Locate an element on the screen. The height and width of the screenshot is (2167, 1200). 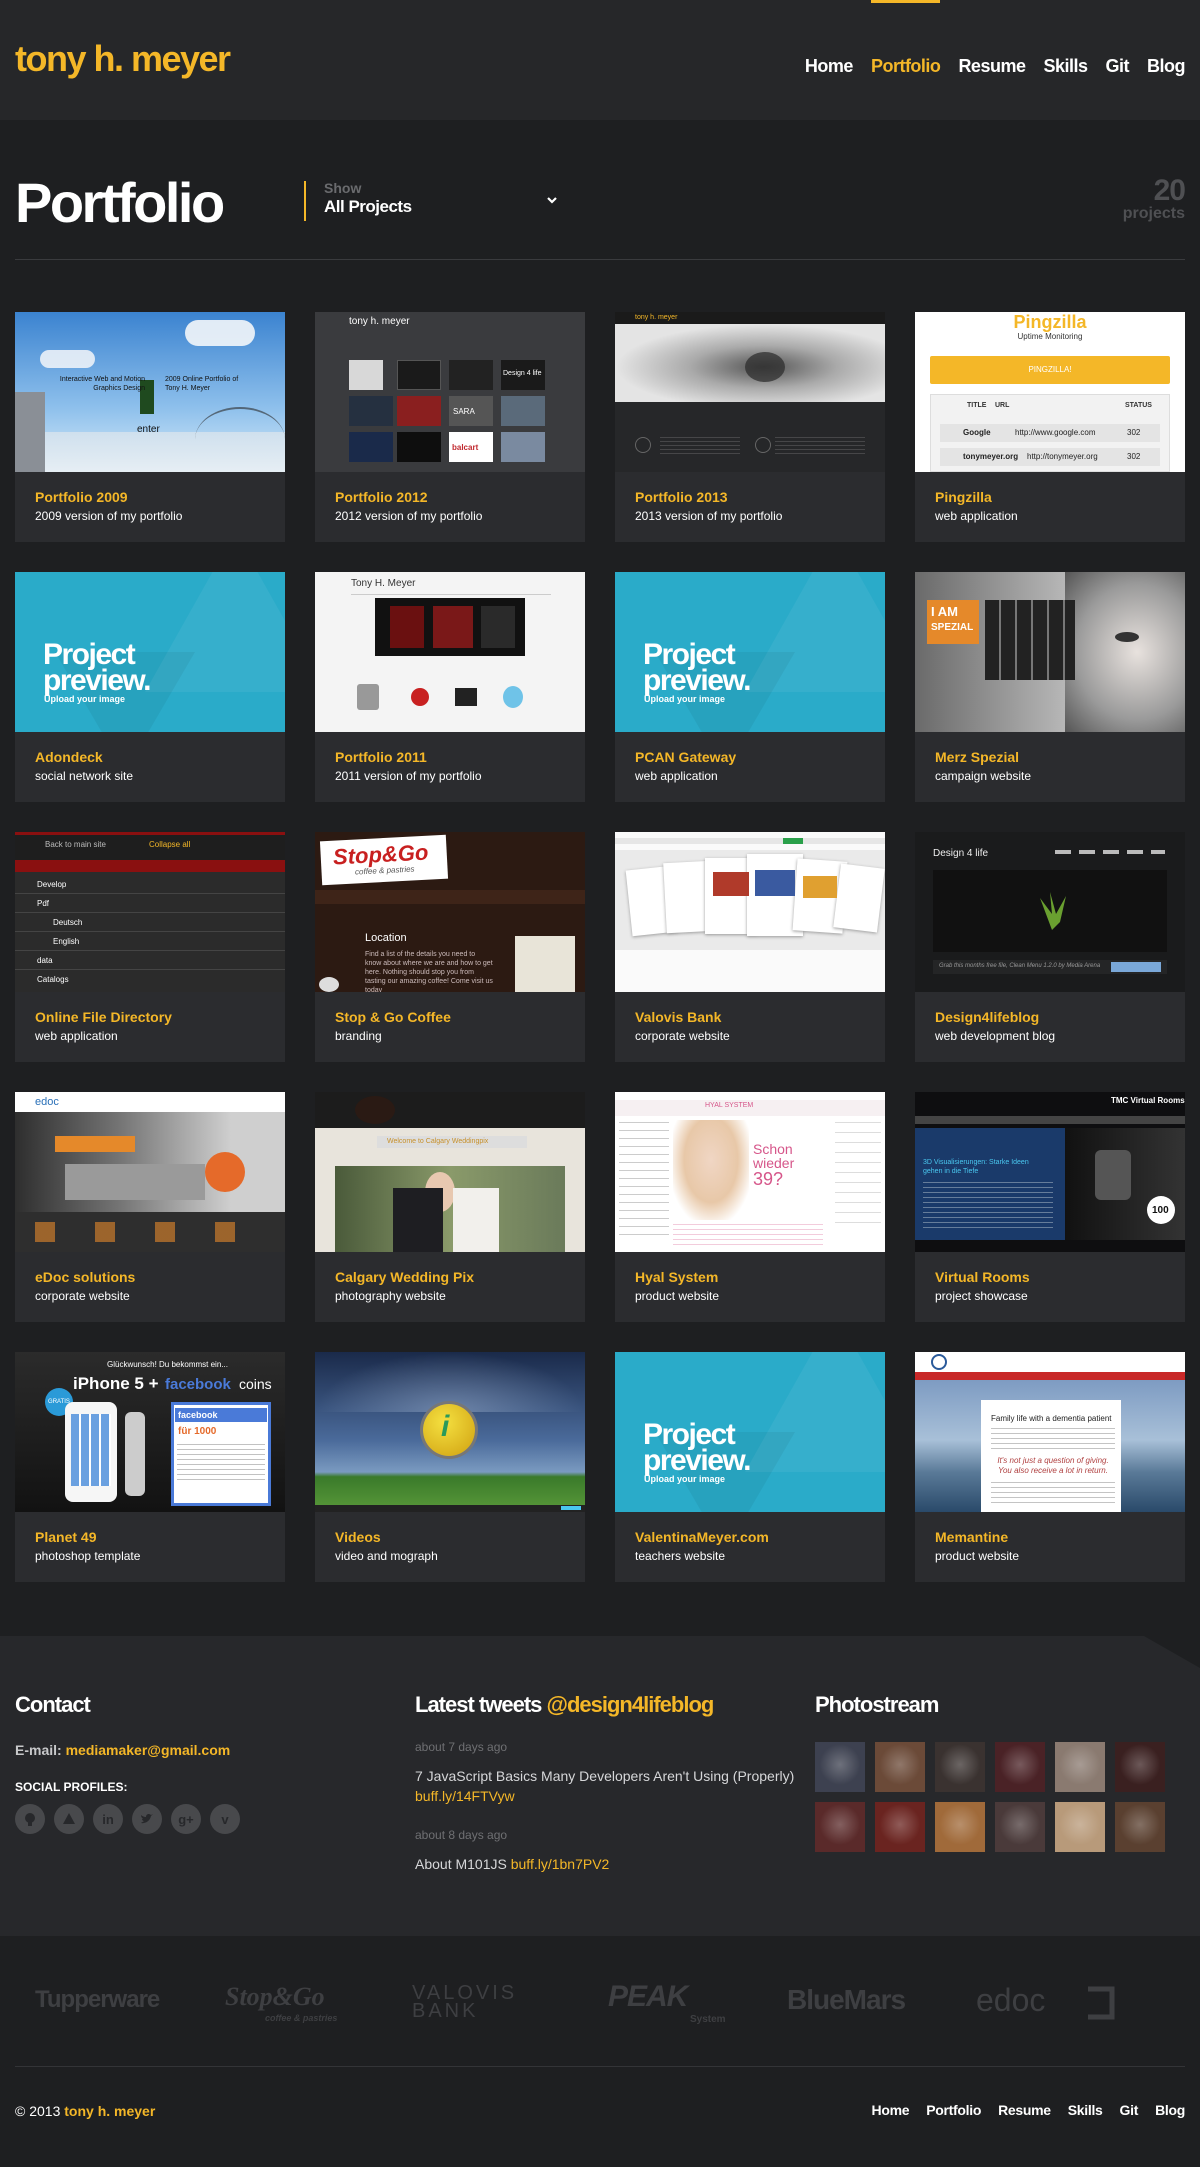
project-title: Hyal System is located at coordinates (677, 1277).